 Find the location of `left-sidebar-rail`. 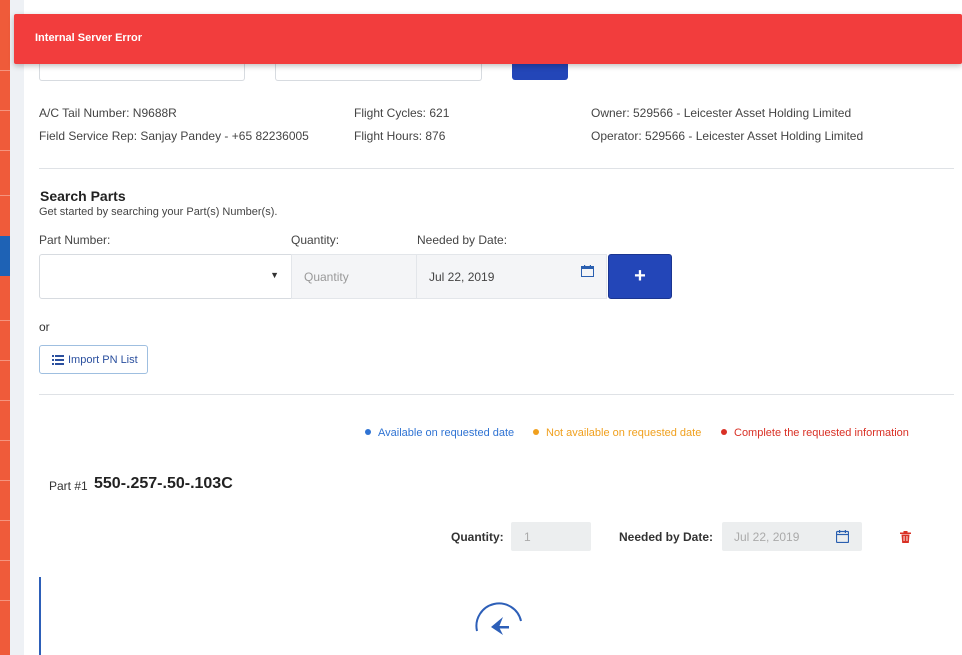

left-sidebar-rail is located at coordinates (5, 327).